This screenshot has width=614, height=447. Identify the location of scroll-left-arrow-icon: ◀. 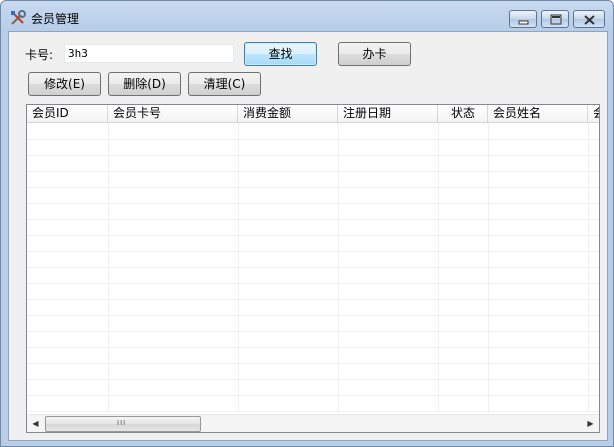
(35, 423).